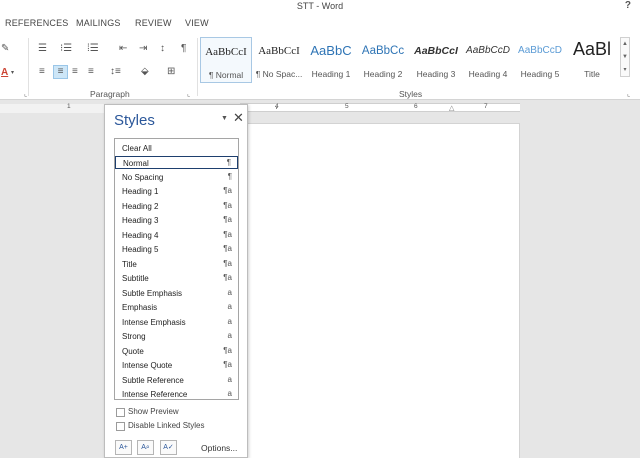 Image resolution: width=640 pixels, height=458 pixels. What do you see at coordinates (176, 380) in the screenshot?
I see `style-item-subtle-reference: Subtle Reference a` at bounding box center [176, 380].